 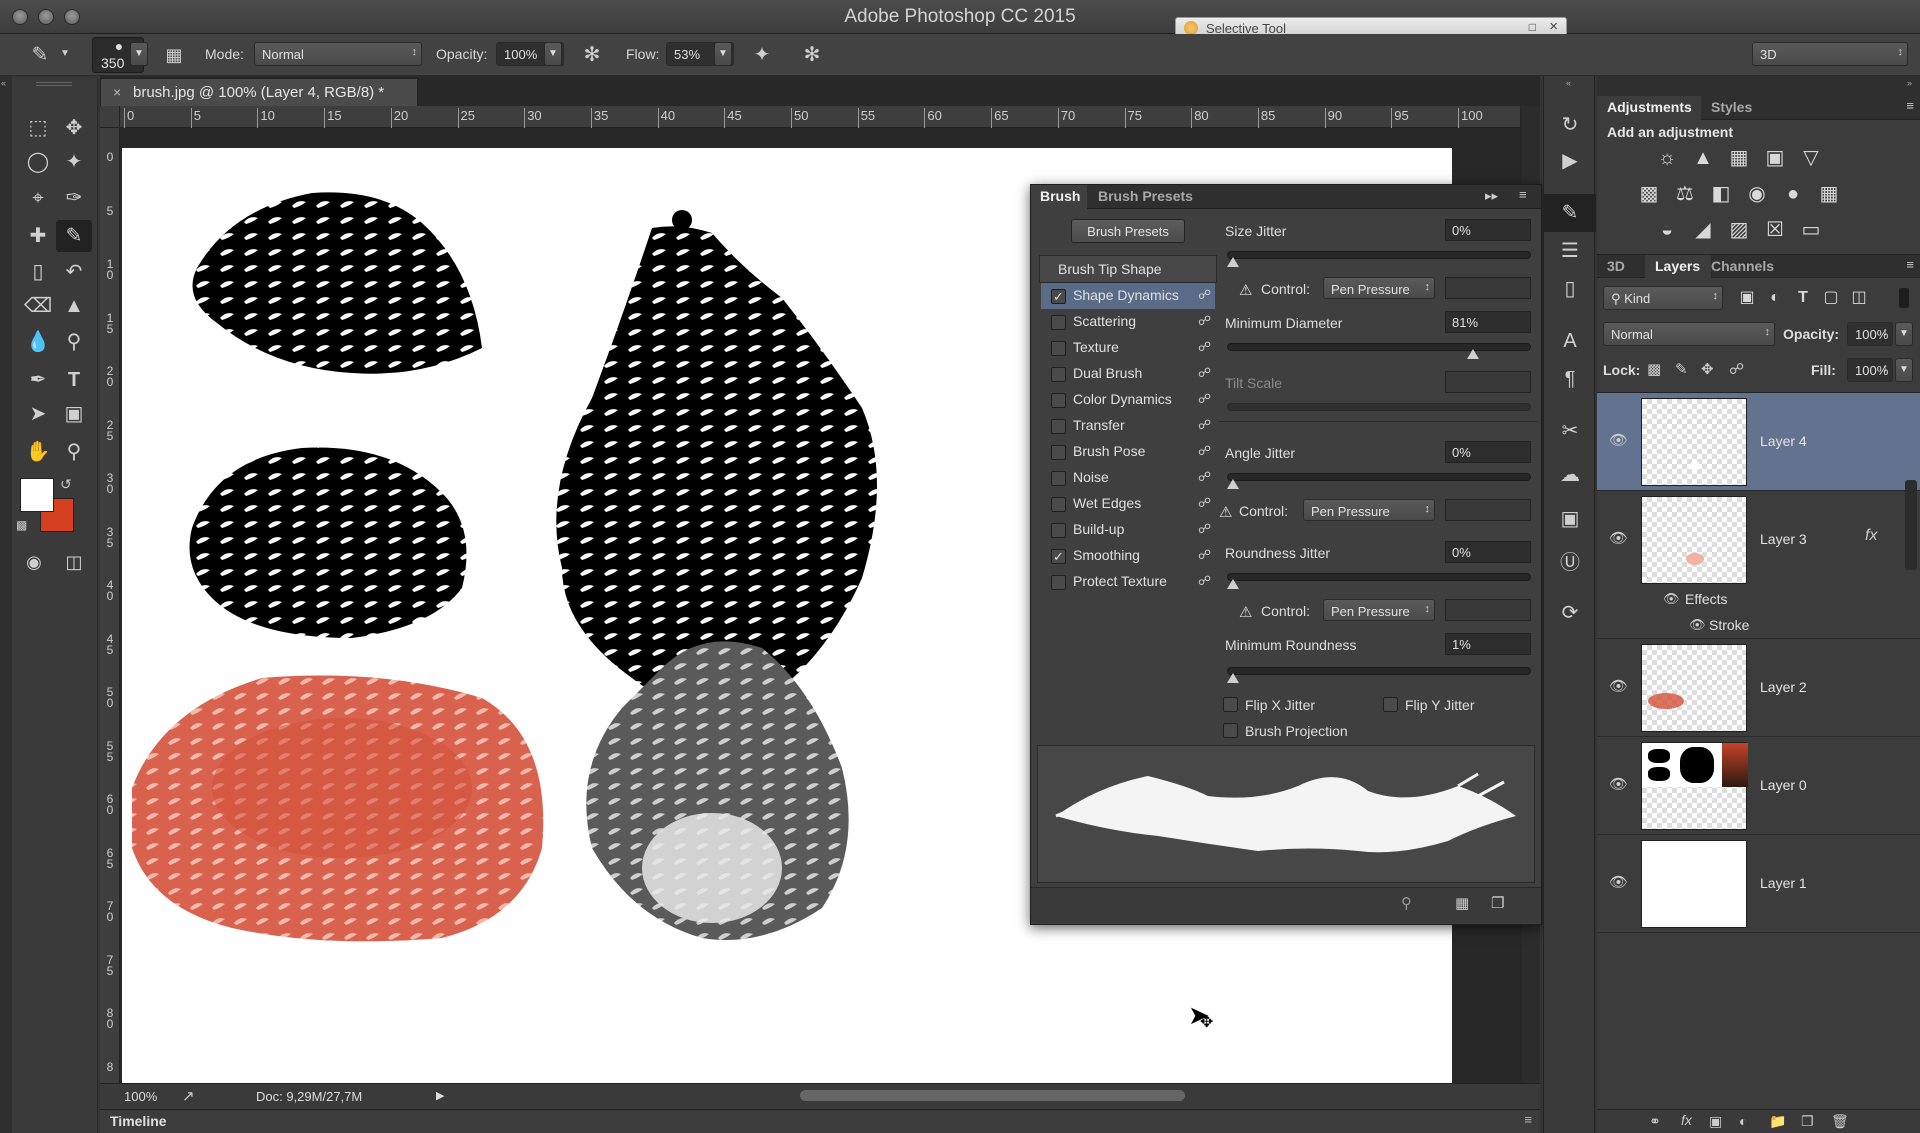 I want to click on blur-tool-icon: 💧, so click(x=38, y=342).